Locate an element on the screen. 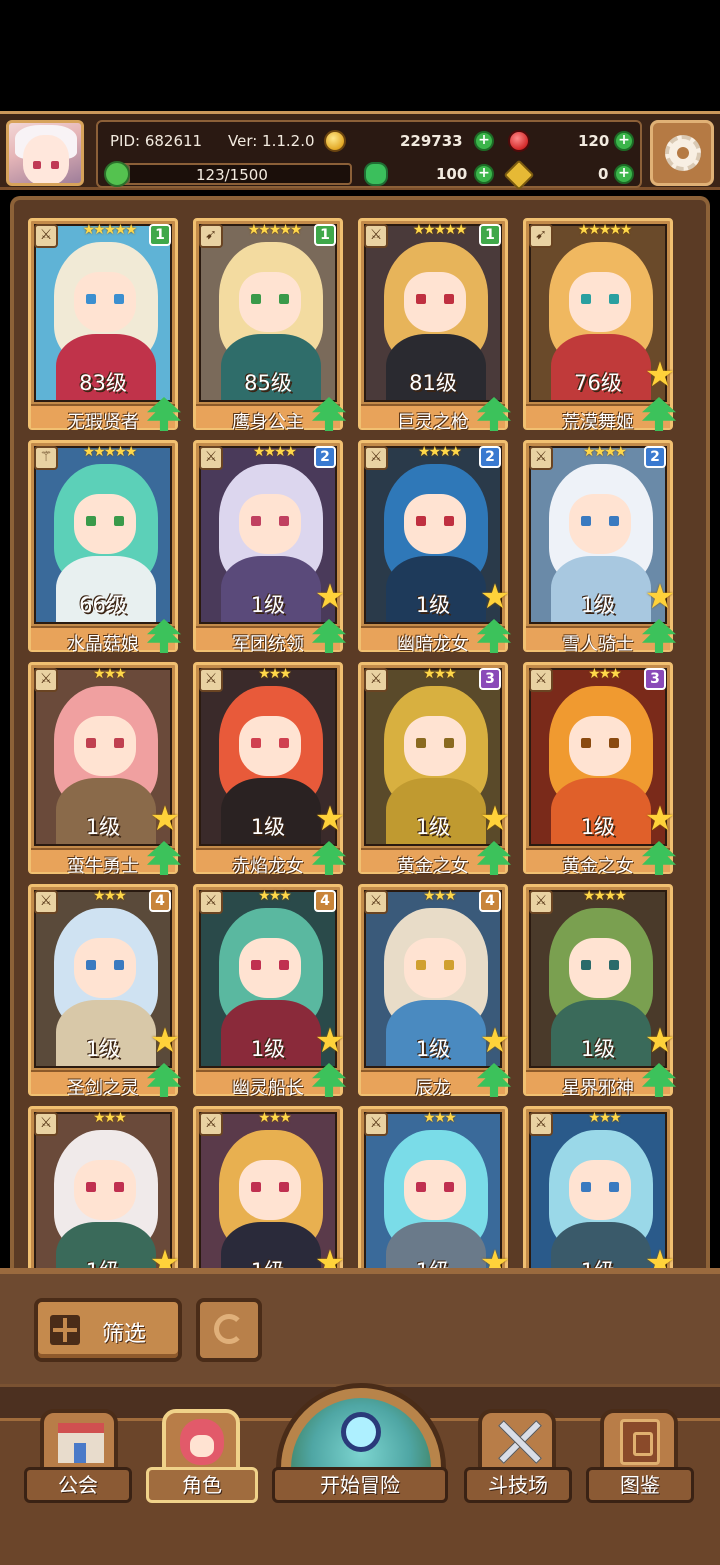 The image size is (720, 1565). character-card: ⚔ ★★★★ 1级 星界邪神 ★ is located at coordinates (599, 991).